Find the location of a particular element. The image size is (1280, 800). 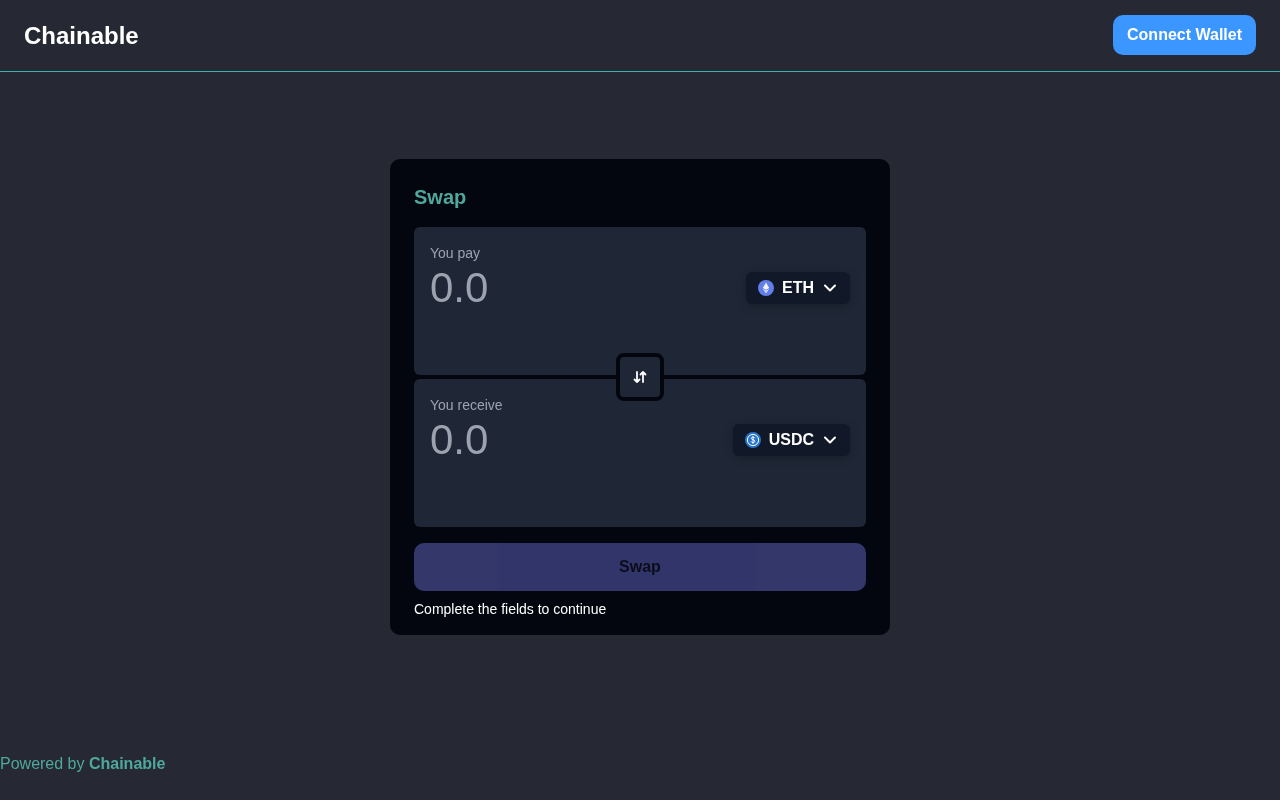

token-select-button: ETH is located at coordinates (798, 288).